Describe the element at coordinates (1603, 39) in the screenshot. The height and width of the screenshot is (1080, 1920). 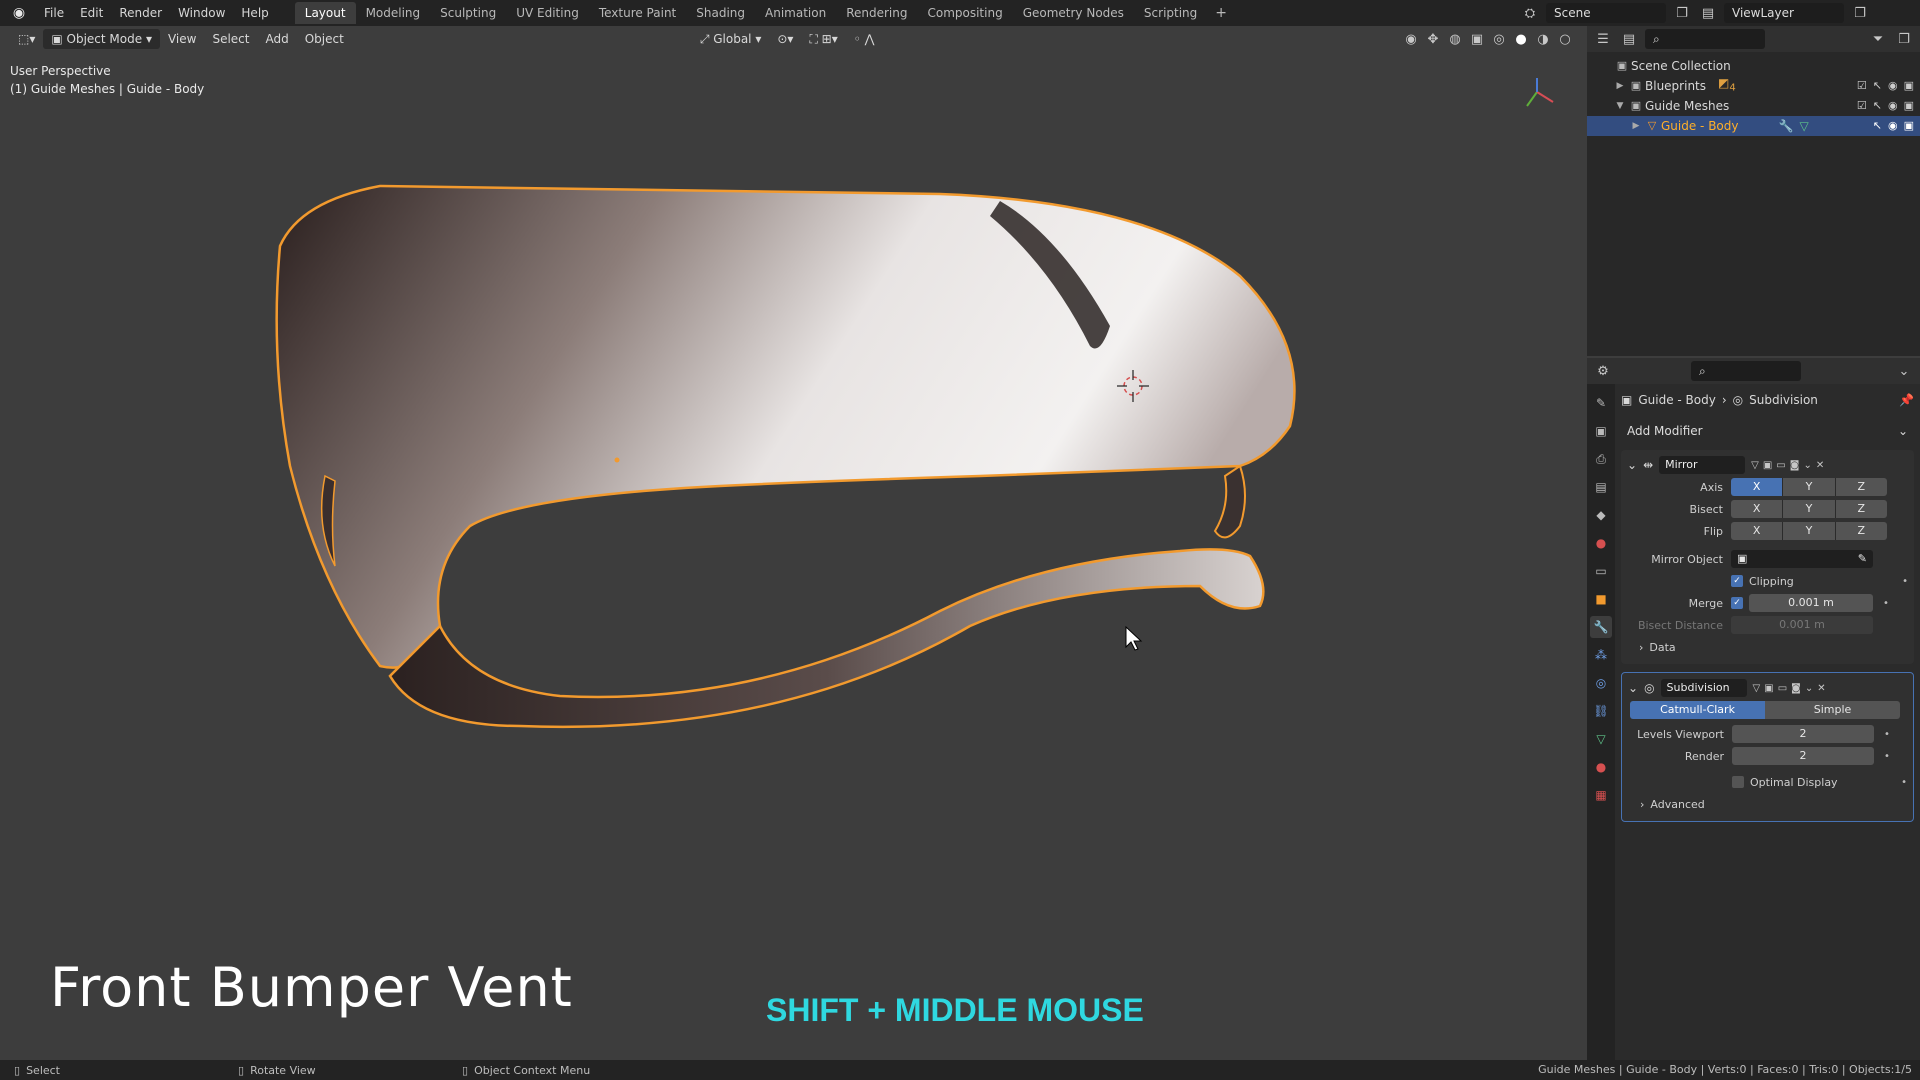
I see `outliner-editor-icon: ☰` at that location.